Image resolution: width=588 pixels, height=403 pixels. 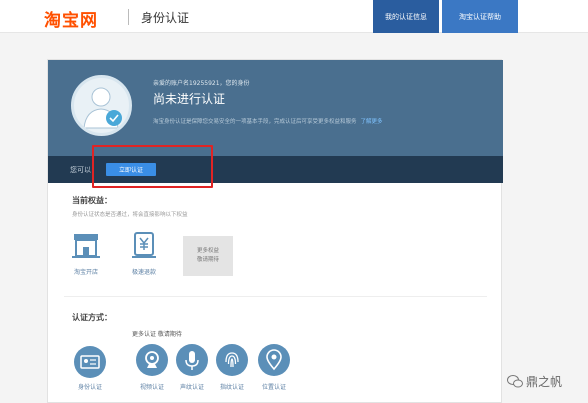 I want to click on learn-more-link: 了解更多, so click(x=372, y=122).